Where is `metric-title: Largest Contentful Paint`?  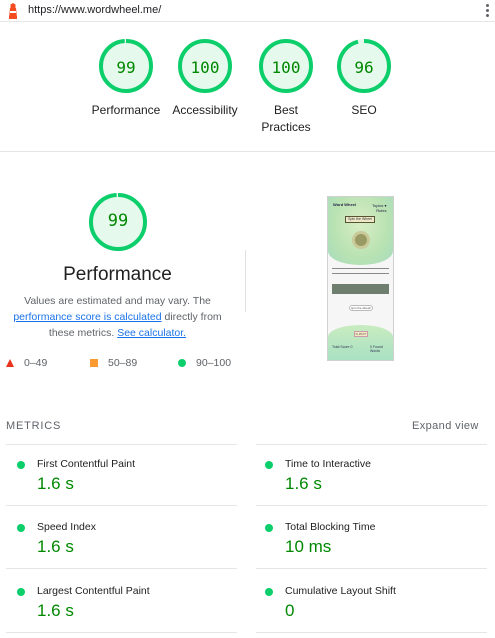 metric-title: Largest Contentful Paint is located at coordinates (93, 591).